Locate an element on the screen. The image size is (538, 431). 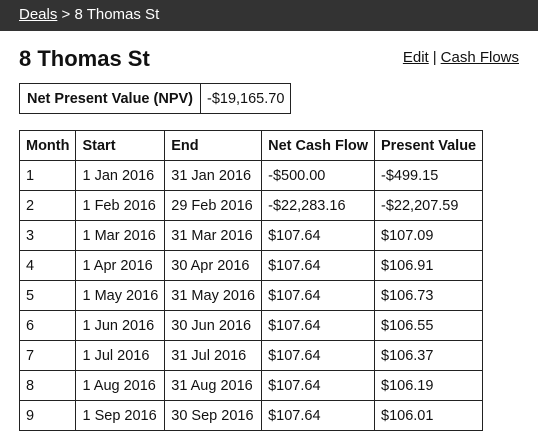
start-cell: 1 May 2016 is located at coordinates (120, 295).